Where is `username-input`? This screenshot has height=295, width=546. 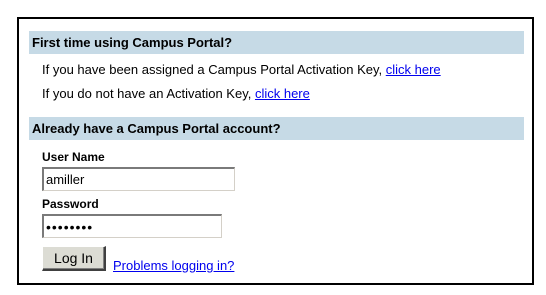 username-input is located at coordinates (138, 179).